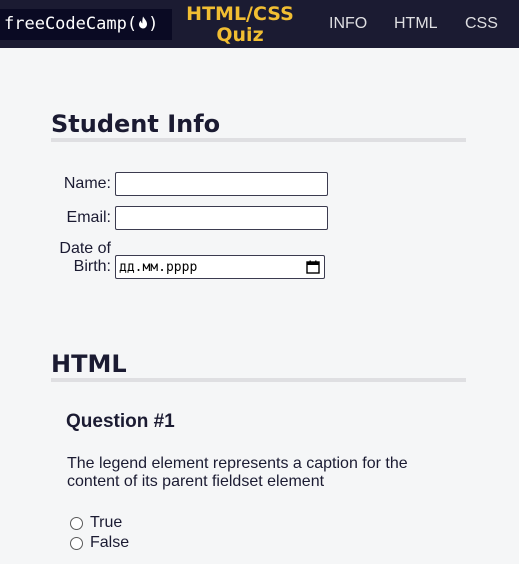 This screenshot has height=564, width=519. I want to click on quiz-title: HTML/CSS Quiz, so click(240, 24).